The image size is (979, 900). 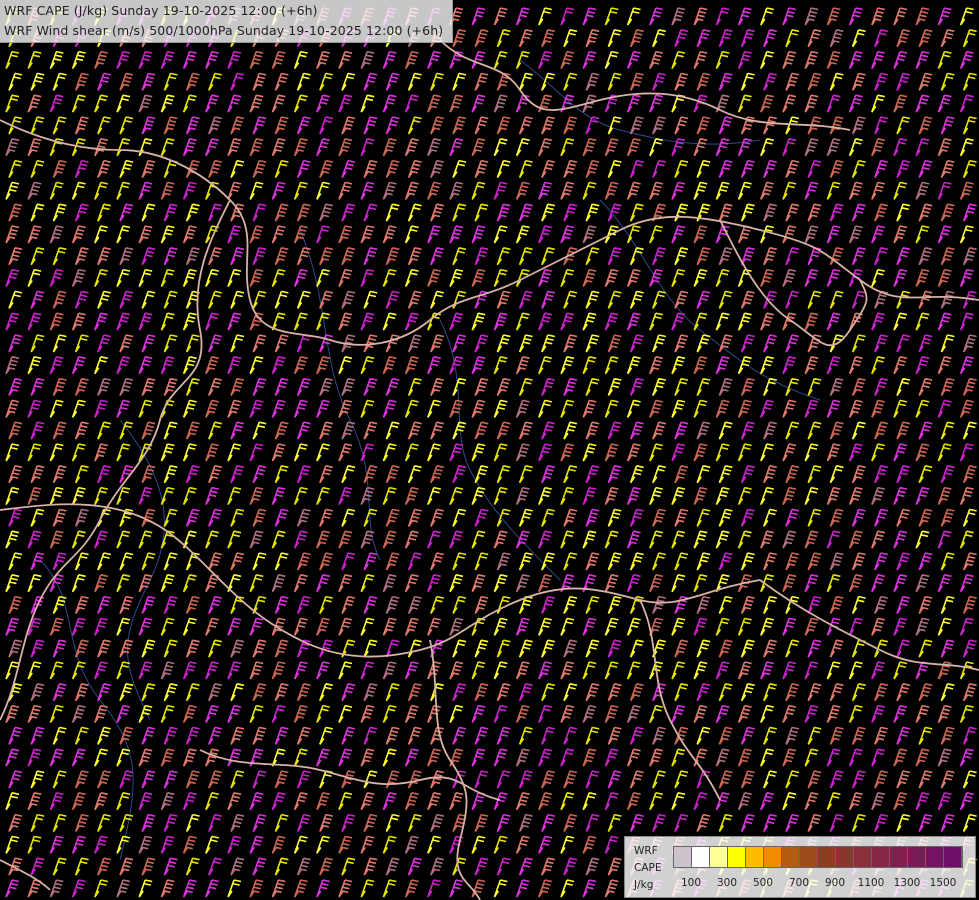 I want to click on legend-unit: J/kg, so click(x=644, y=885).